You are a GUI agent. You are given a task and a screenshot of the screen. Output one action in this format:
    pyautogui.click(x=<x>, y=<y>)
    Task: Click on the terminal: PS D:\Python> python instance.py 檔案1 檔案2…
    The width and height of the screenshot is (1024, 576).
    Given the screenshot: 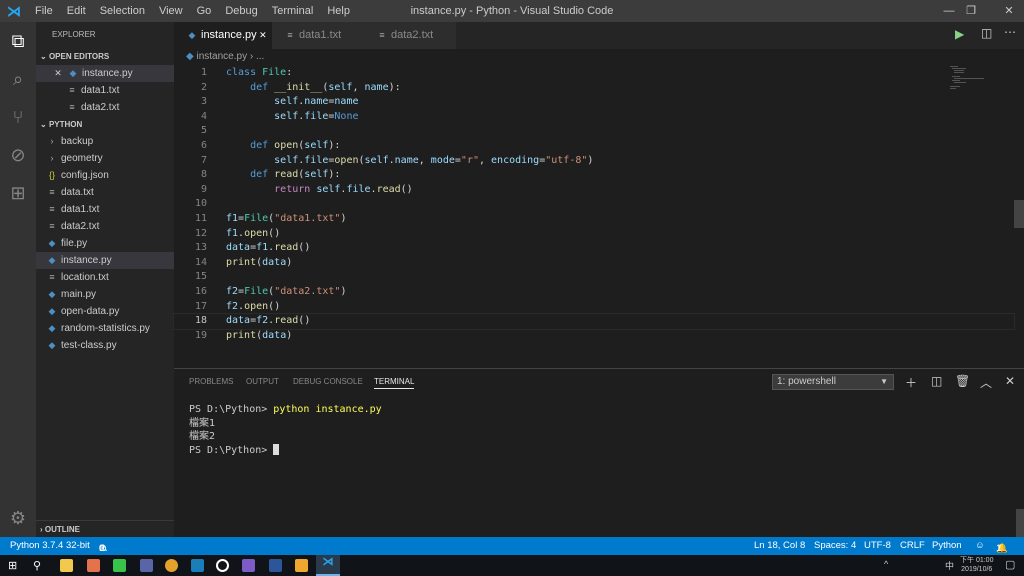 What is the action you would take?
    pyautogui.click(x=285, y=430)
    